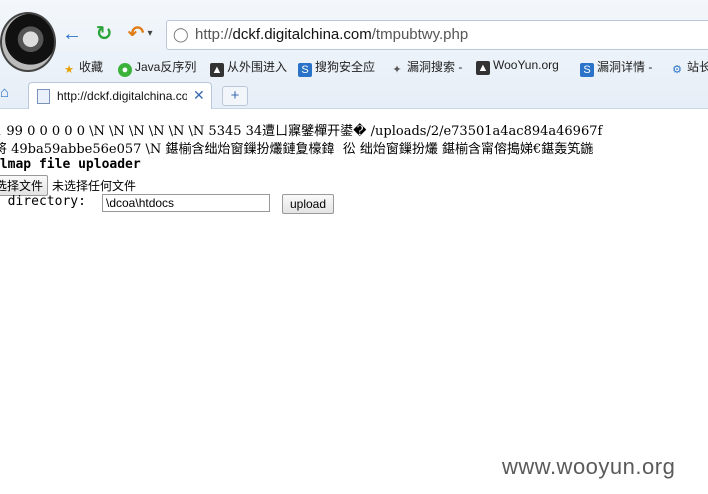 This screenshot has height=494, width=708. I want to click on bookmark-item: ▲ WooYun.org, so click(517, 66).